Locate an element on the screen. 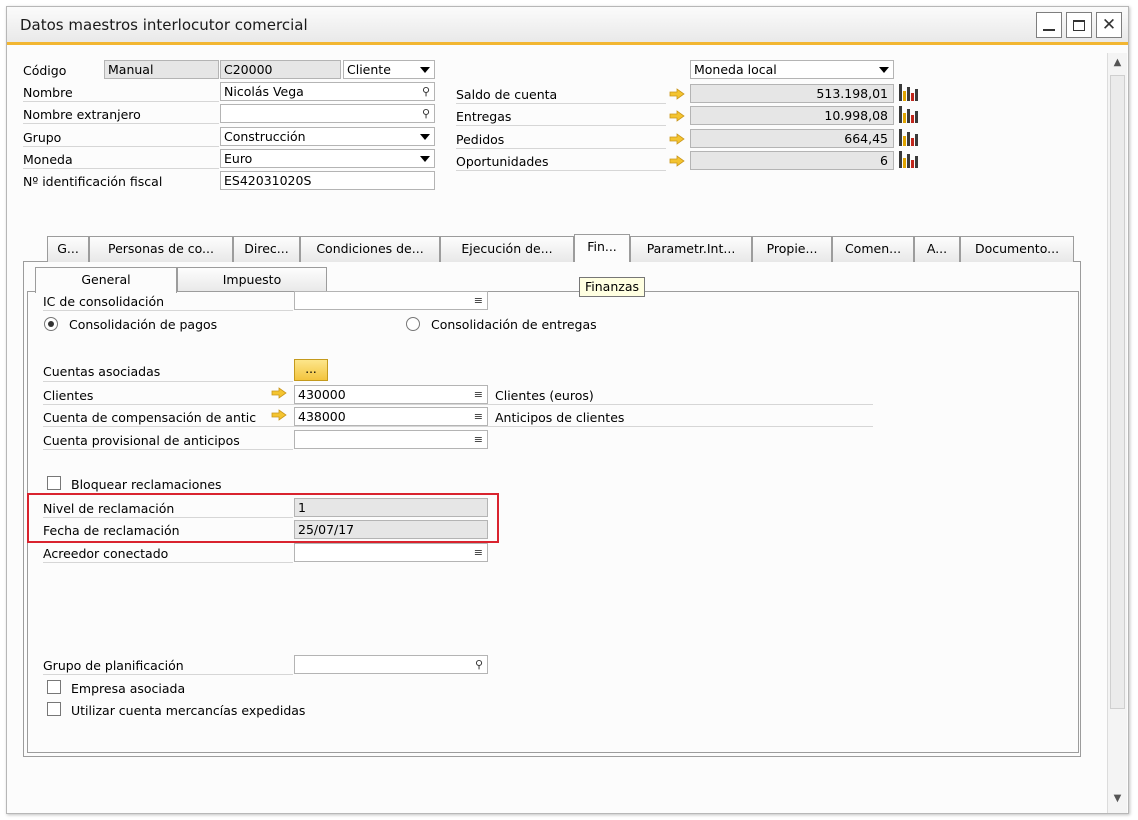 The height and width of the screenshot is (820, 1138). currency-select: Moneda local is located at coordinates (792, 69).